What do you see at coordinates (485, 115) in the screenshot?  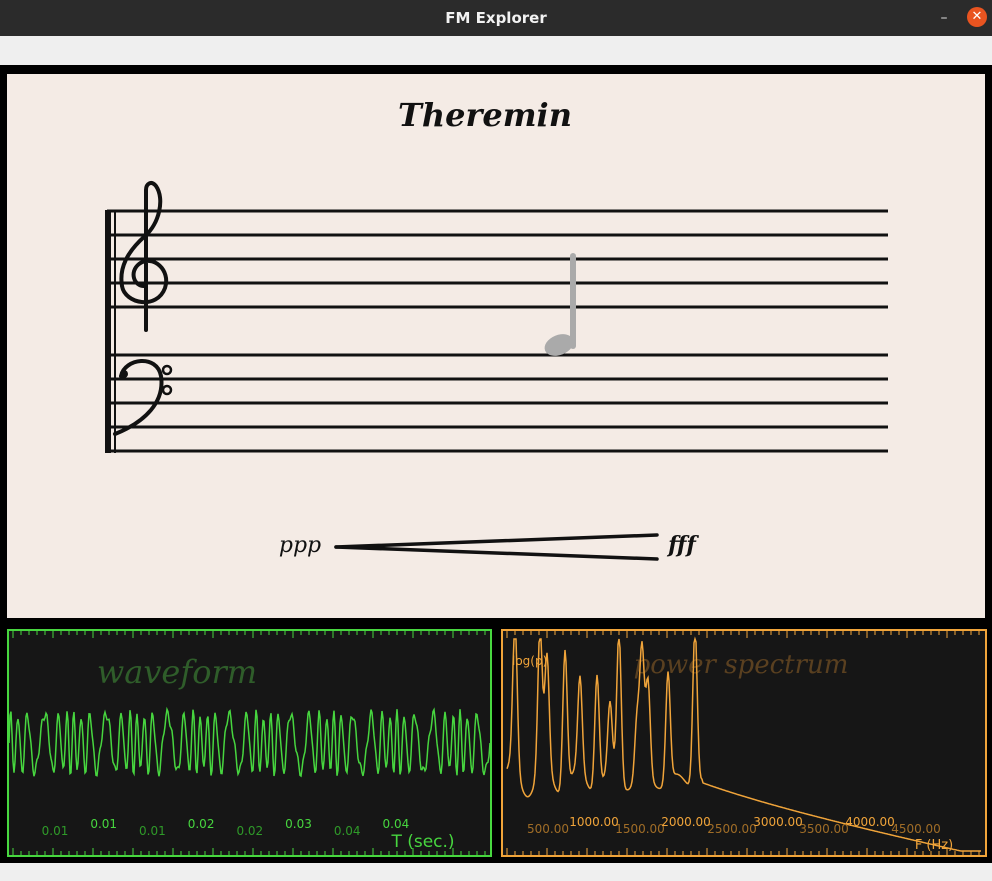 I see `score-title: Theremin` at bounding box center [485, 115].